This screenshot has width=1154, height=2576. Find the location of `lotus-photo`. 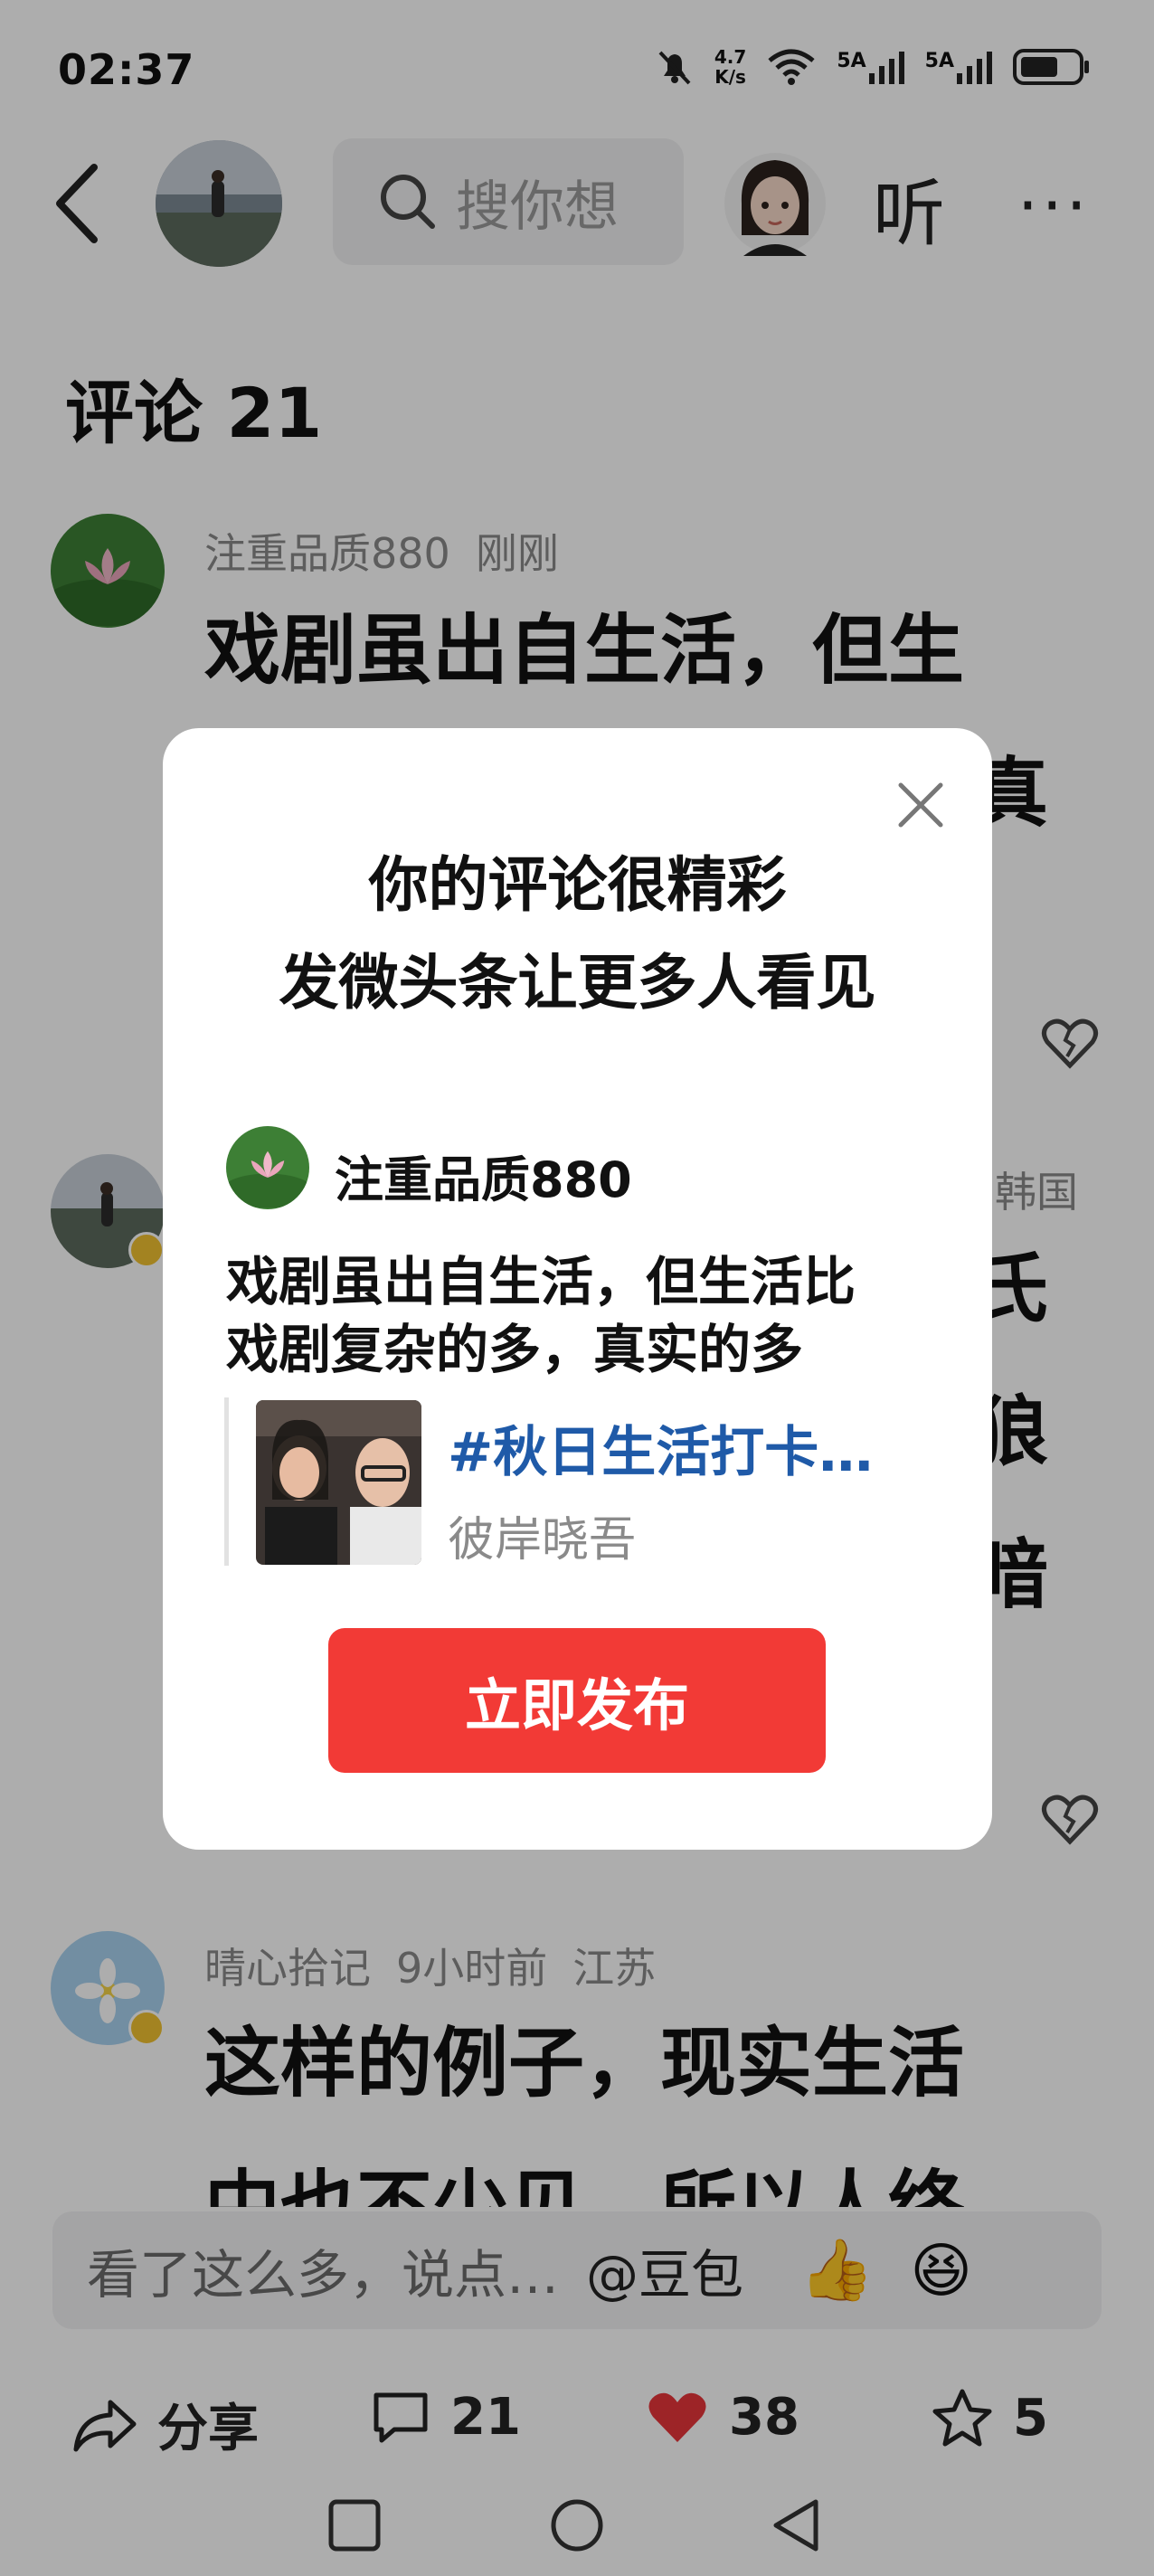

lotus-photo is located at coordinates (267, 1167).